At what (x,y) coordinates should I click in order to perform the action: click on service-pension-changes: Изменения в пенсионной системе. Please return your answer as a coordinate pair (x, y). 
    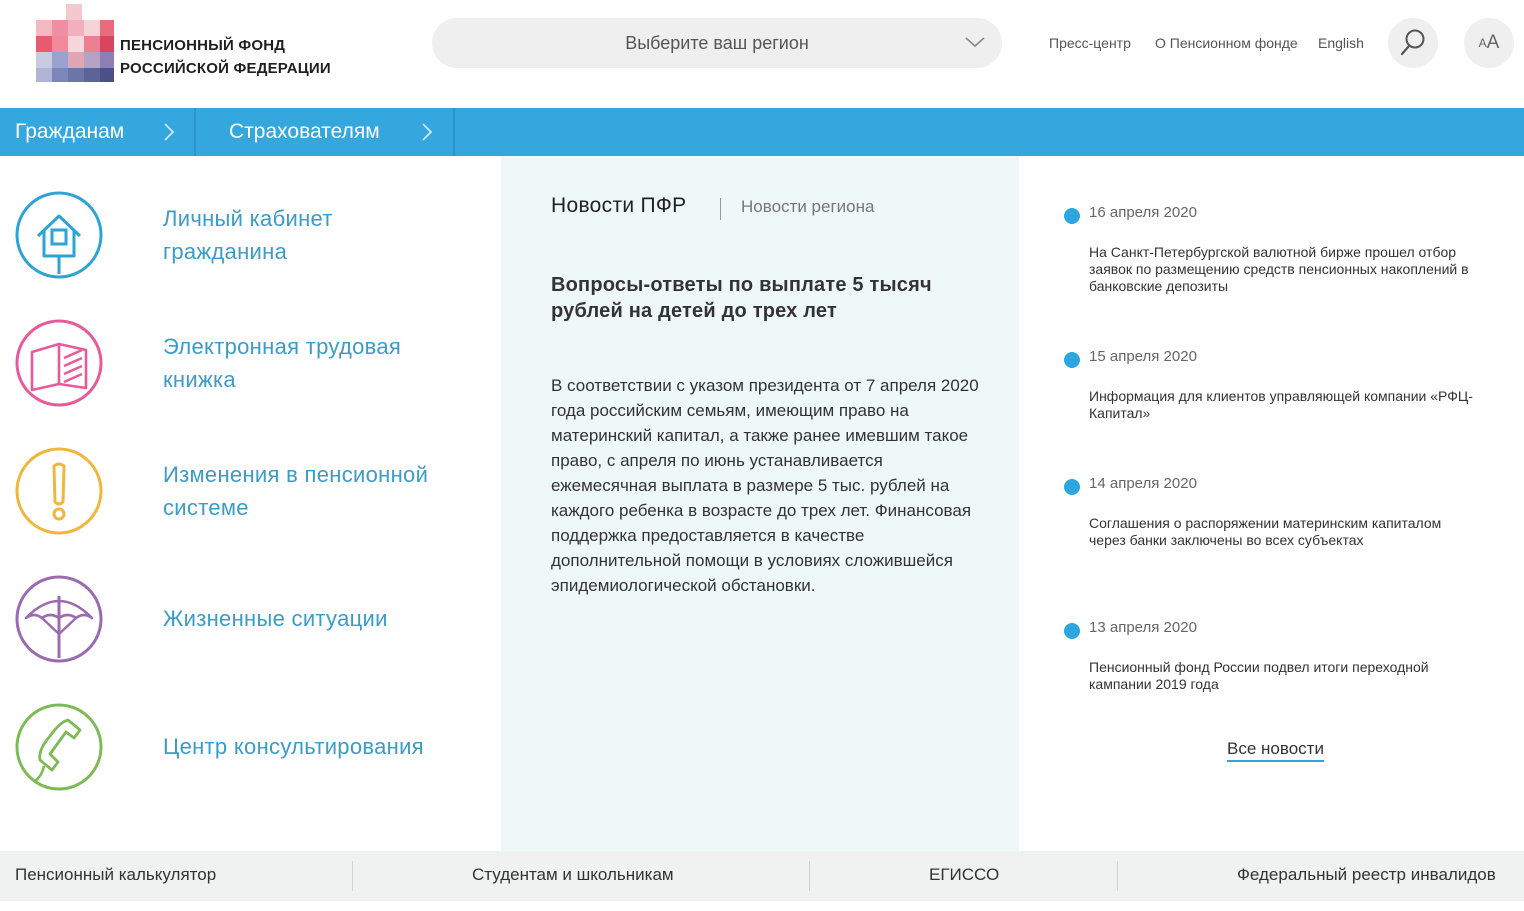
    Looking at the image, I should click on (235, 496).